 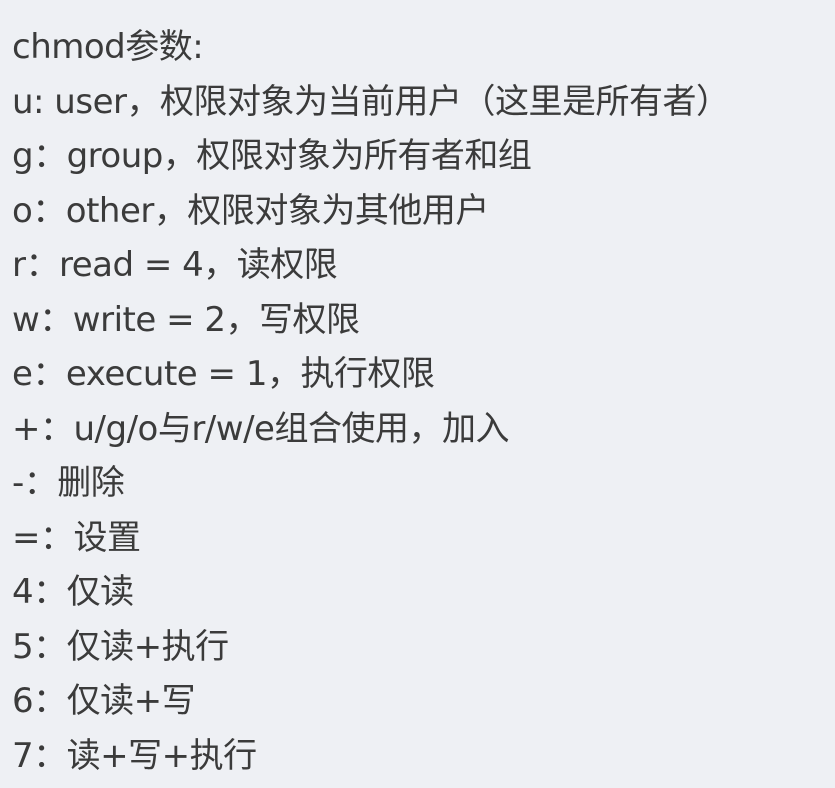 I want to click on list-item-minus: -：删除, so click(x=68, y=483).